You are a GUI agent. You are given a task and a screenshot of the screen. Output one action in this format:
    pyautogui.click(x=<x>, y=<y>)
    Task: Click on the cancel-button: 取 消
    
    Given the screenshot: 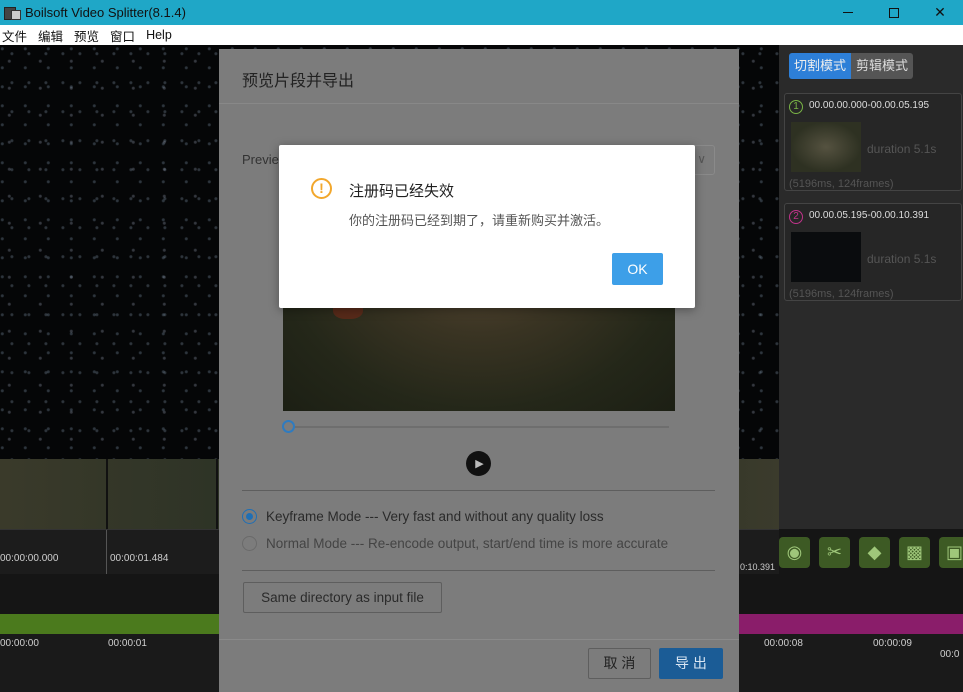 What is the action you would take?
    pyautogui.click(x=619, y=663)
    